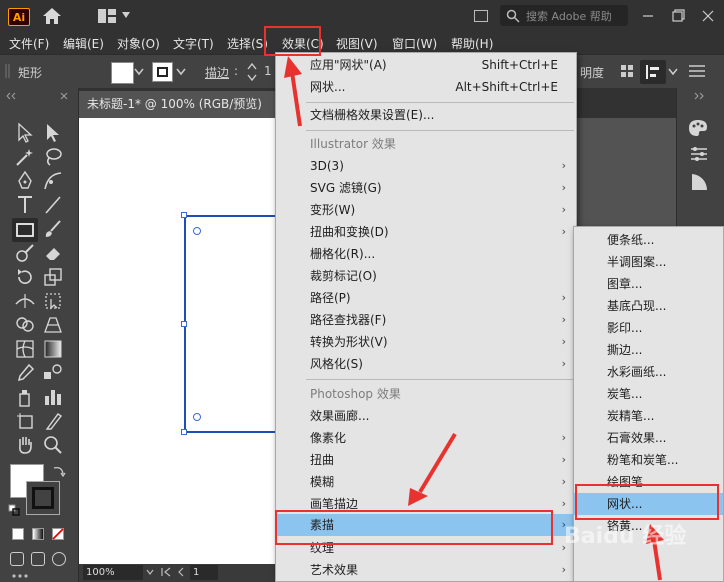  I want to click on fill-swatch, so click(122, 73).